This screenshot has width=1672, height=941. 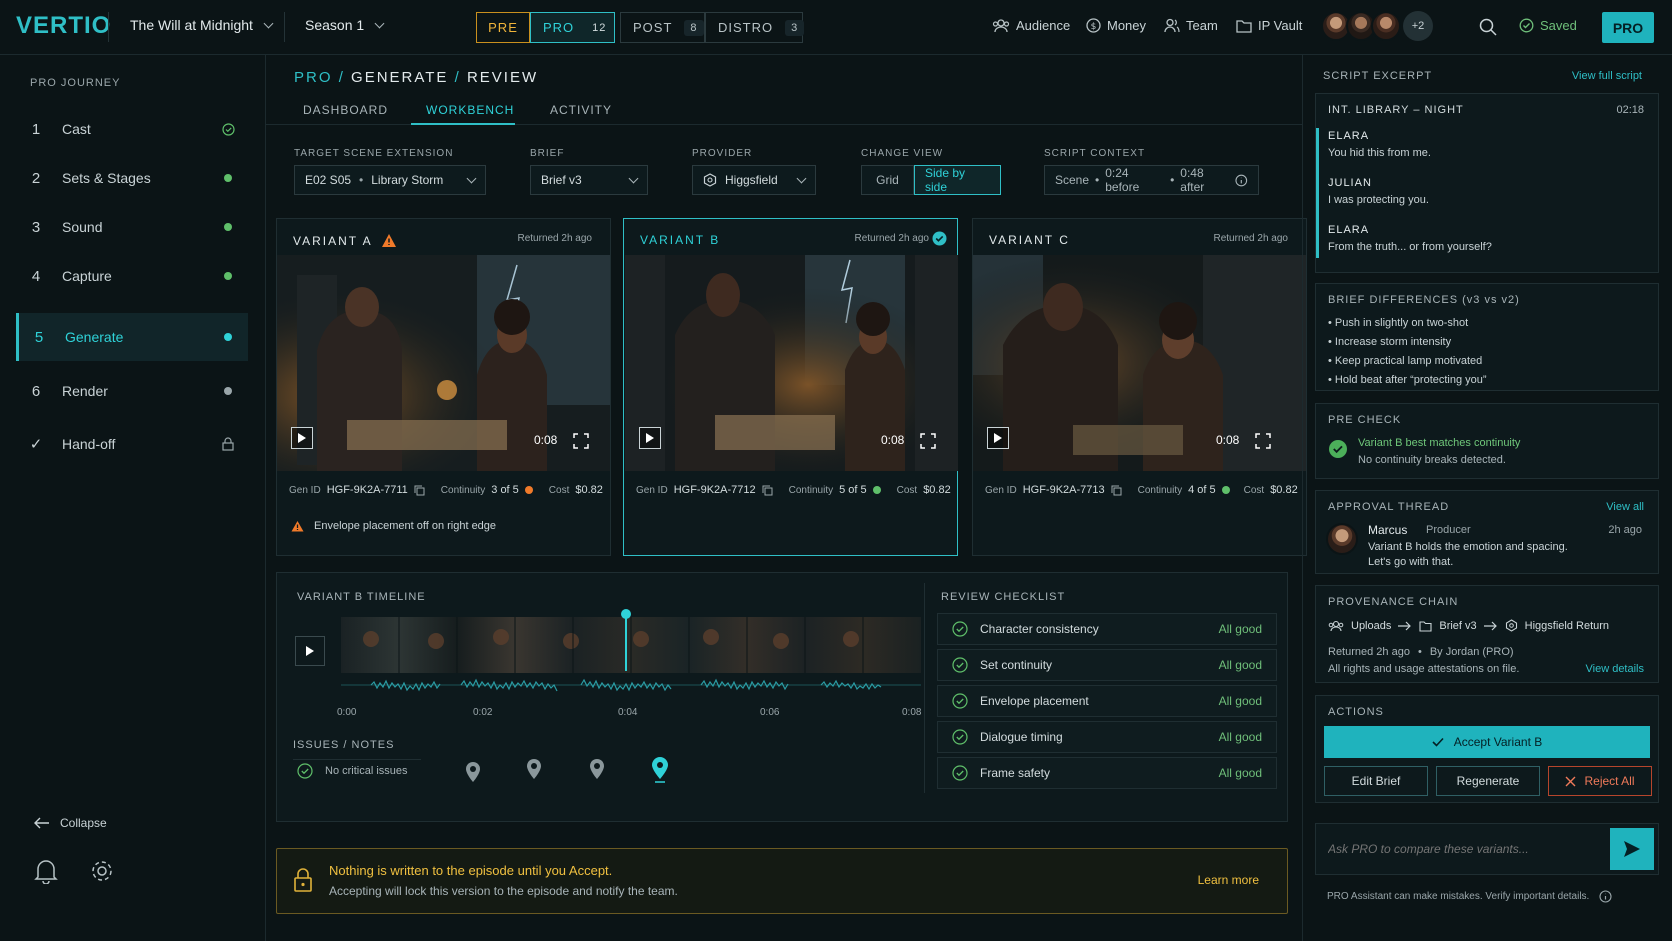 What do you see at coordinates (722, 153) in the screenshot?
I see `provider-label: PROVIDER` at bounding box center [722, 153].